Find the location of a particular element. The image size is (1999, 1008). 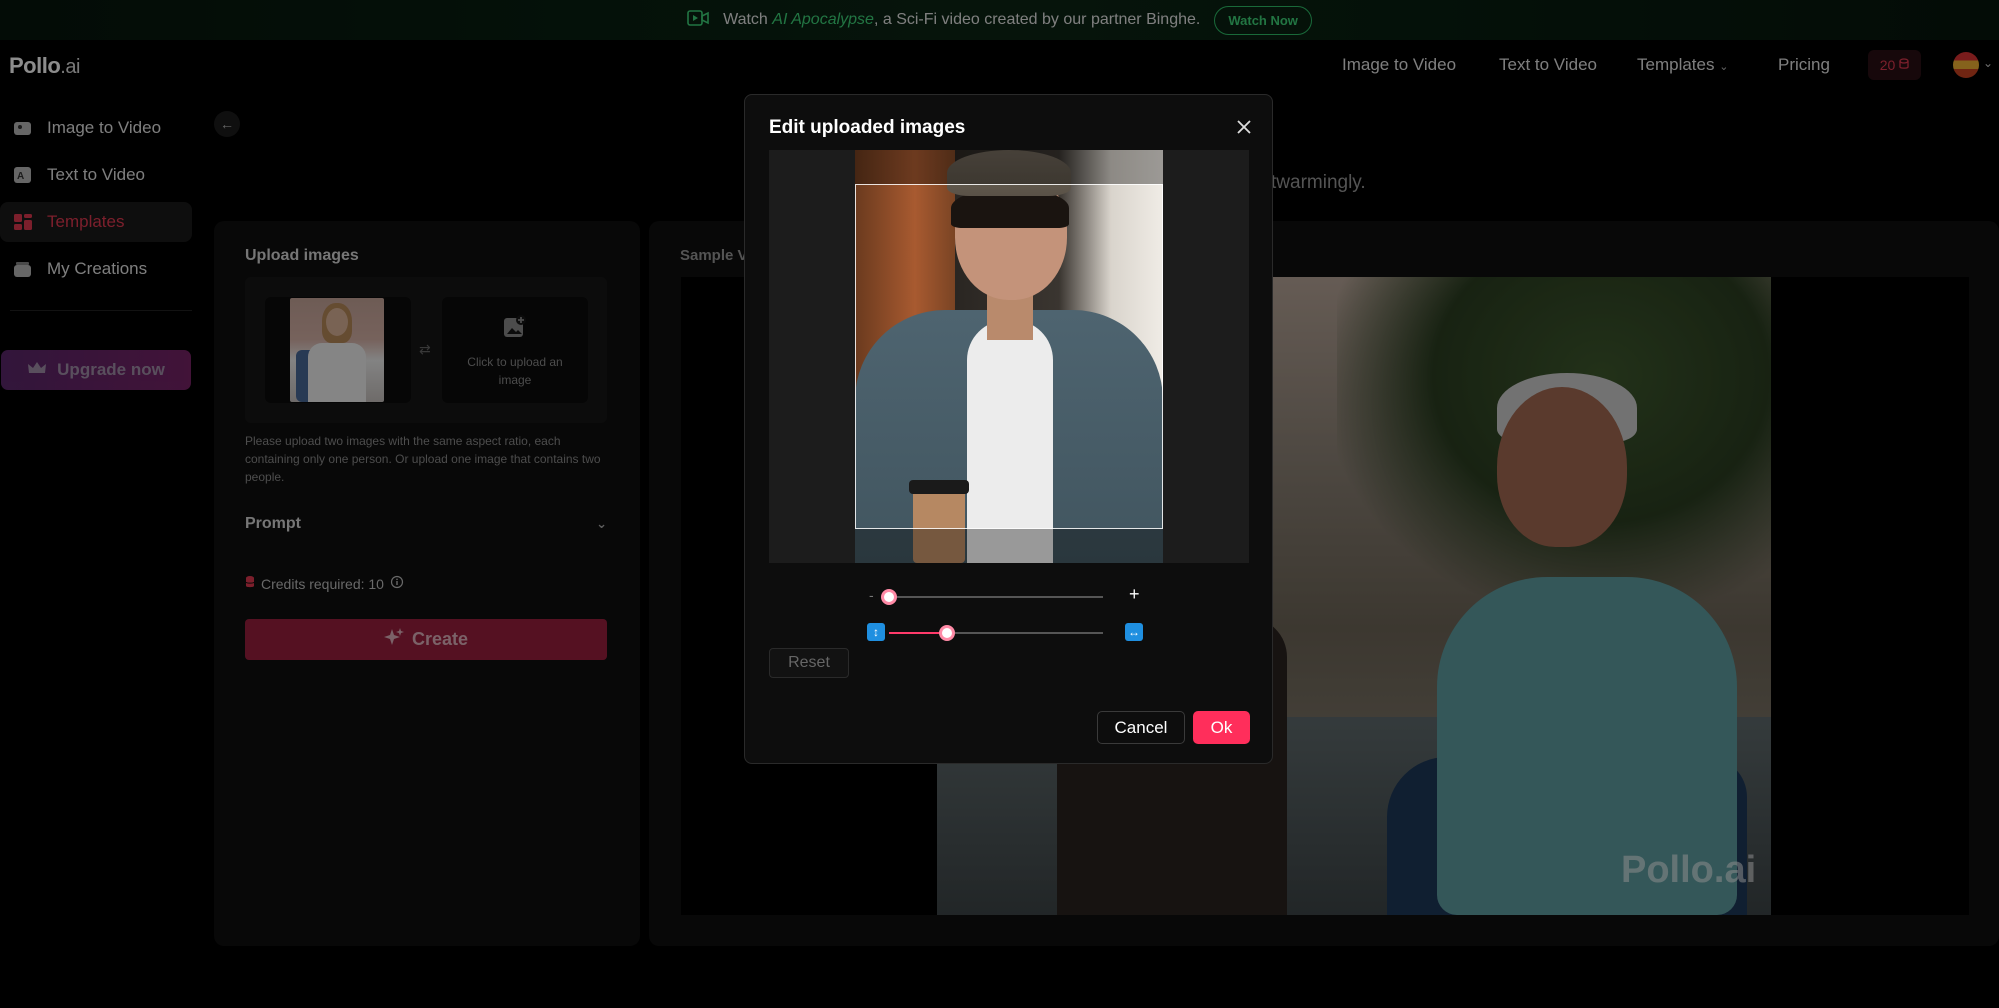

cancel-button: Cancel is located at coordinates (1141, 727).